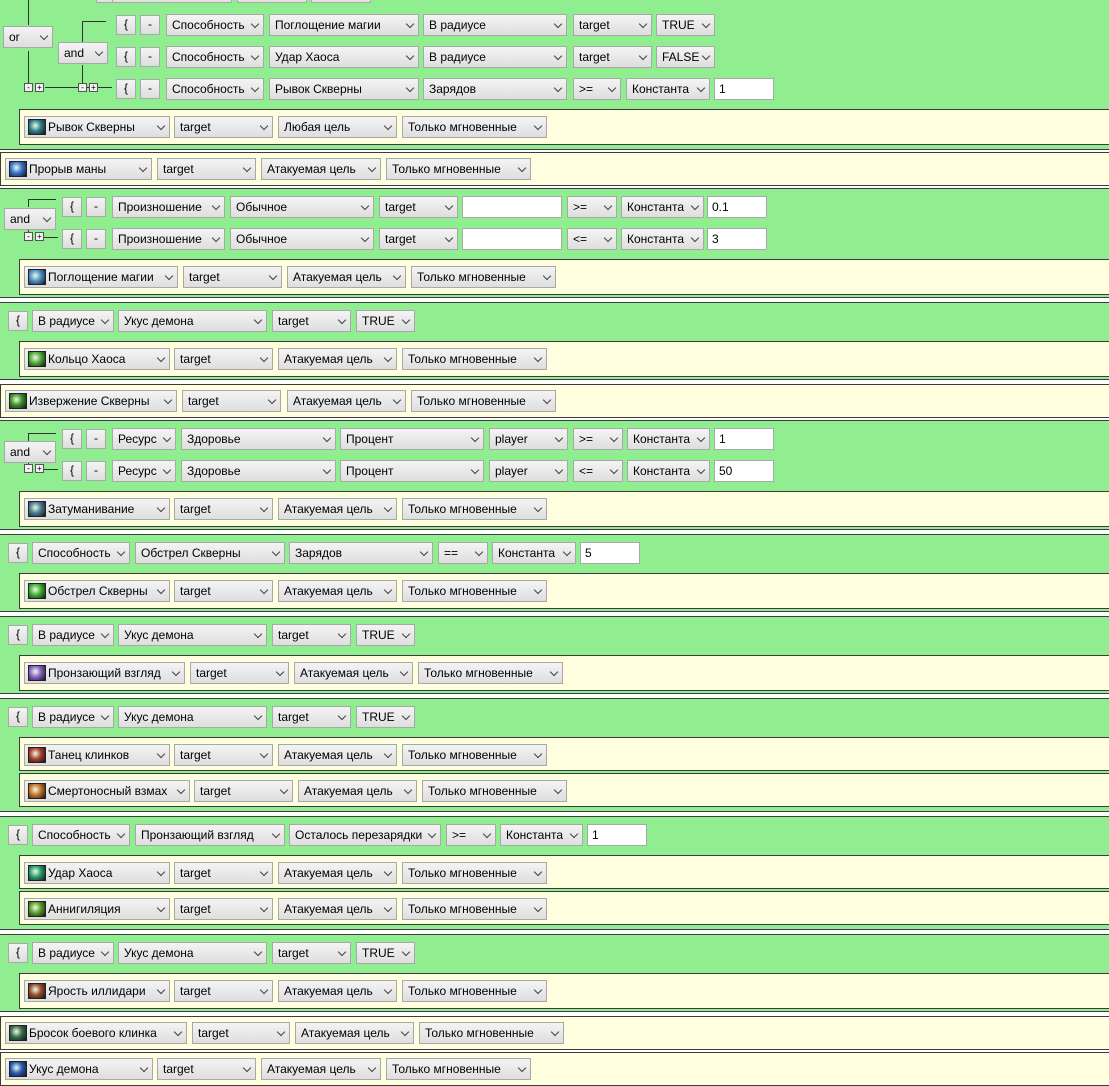 The height and width of the screenshot is (1086, 1109). I want to click on condition-type-select: Ресурс, so click(144, 471).